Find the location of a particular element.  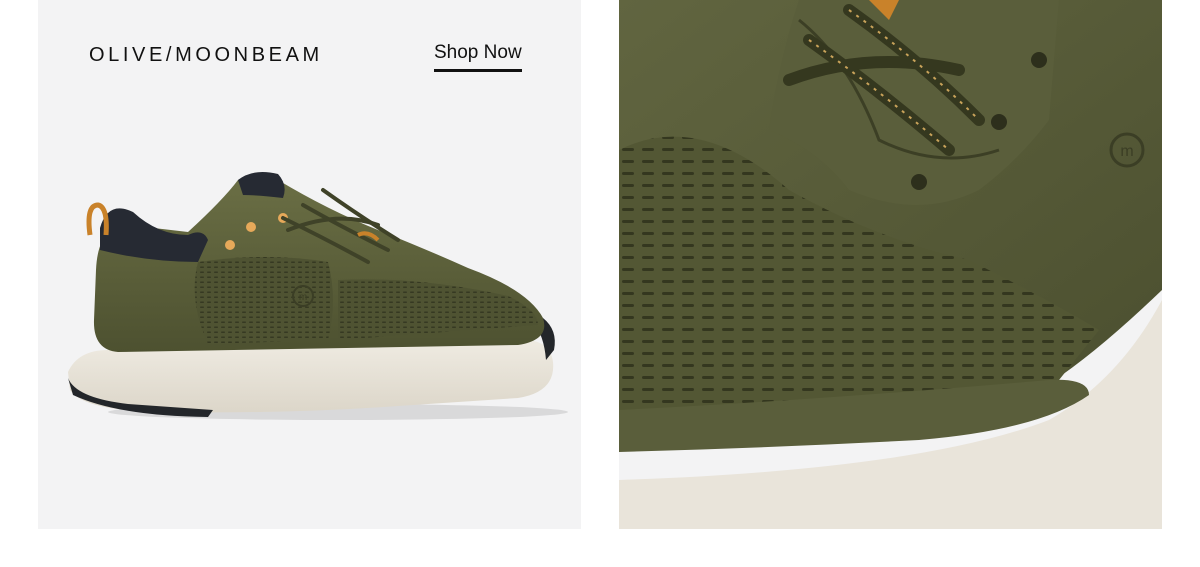

colorway-title: OLIVE/MOONBEAM is located at coordinates (206, 55).